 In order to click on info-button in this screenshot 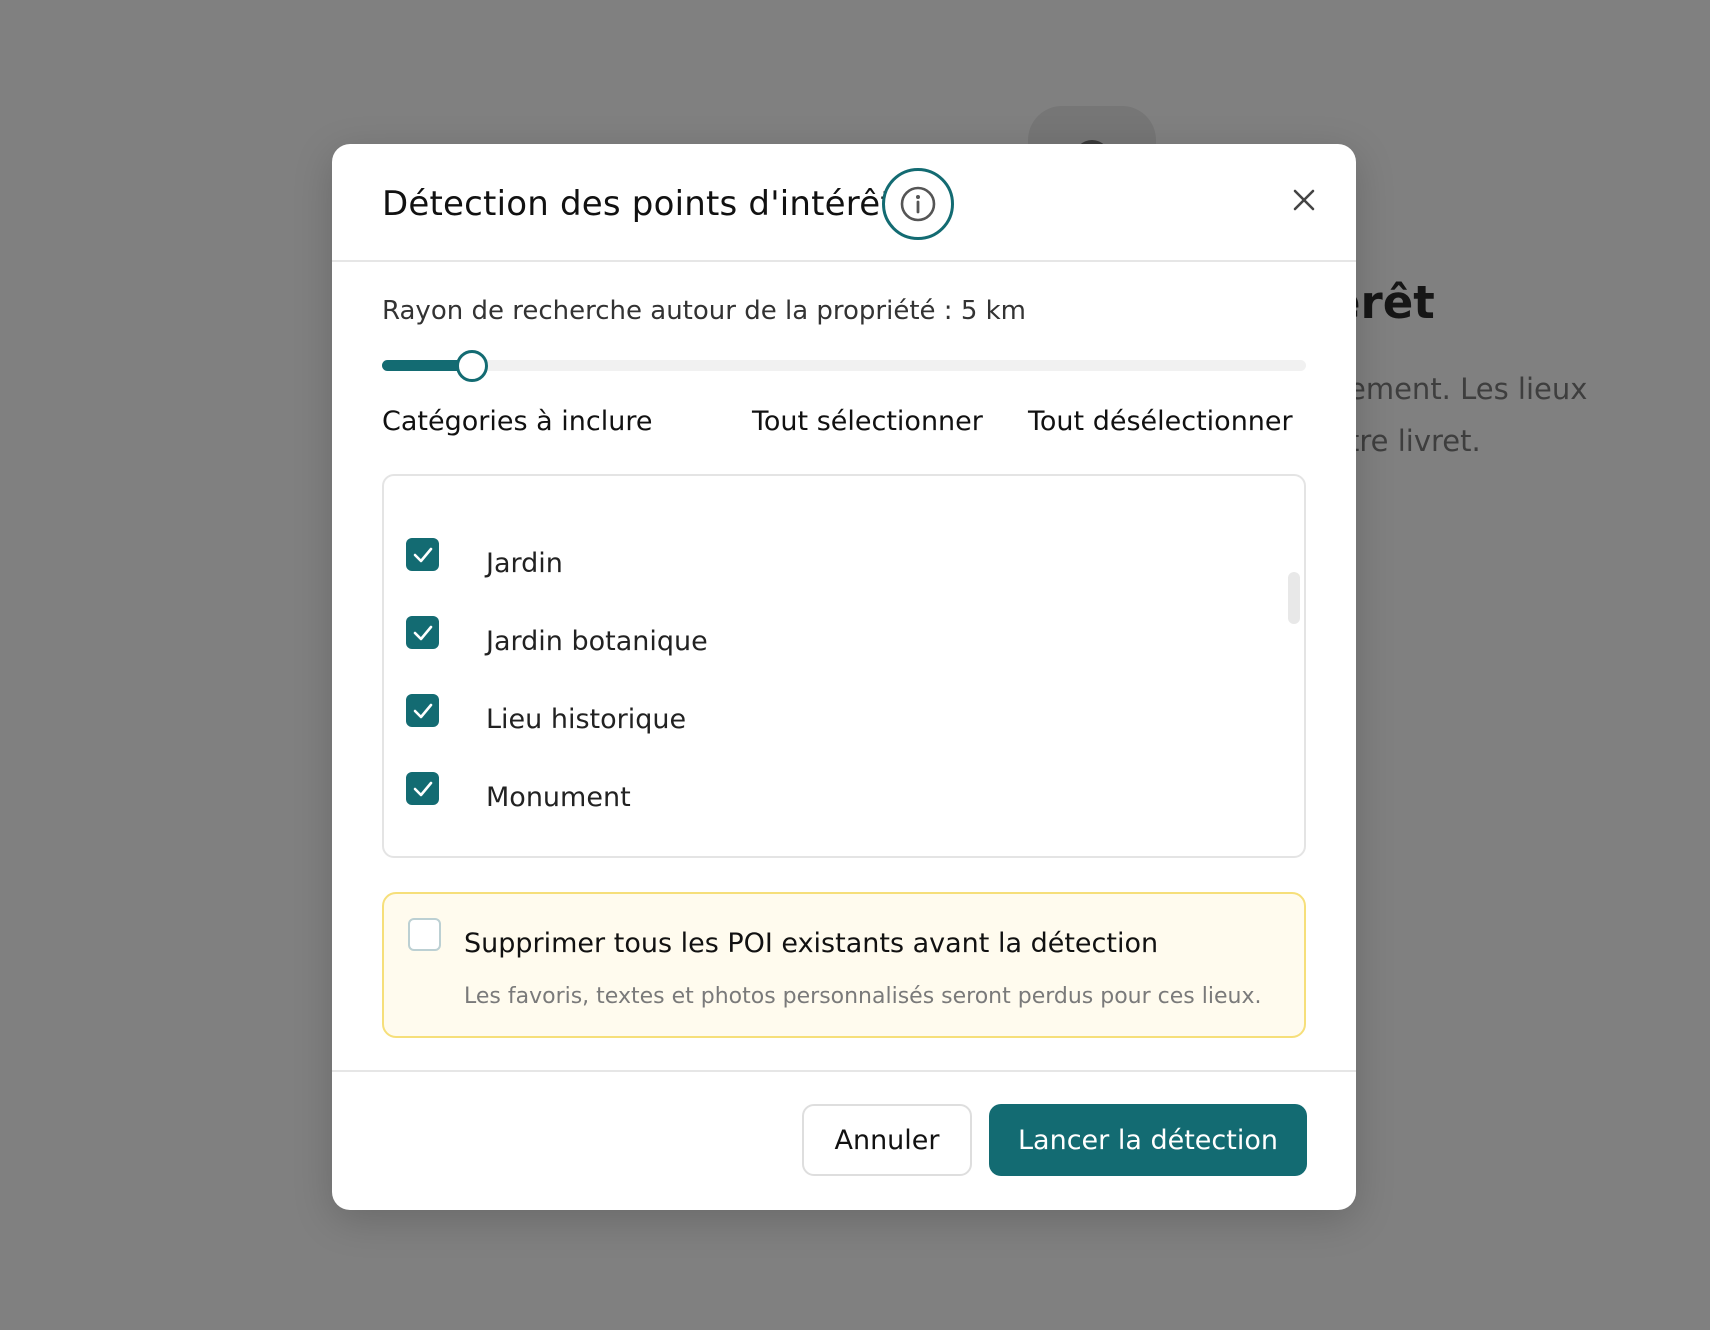, I will do `click(918, 204)`.